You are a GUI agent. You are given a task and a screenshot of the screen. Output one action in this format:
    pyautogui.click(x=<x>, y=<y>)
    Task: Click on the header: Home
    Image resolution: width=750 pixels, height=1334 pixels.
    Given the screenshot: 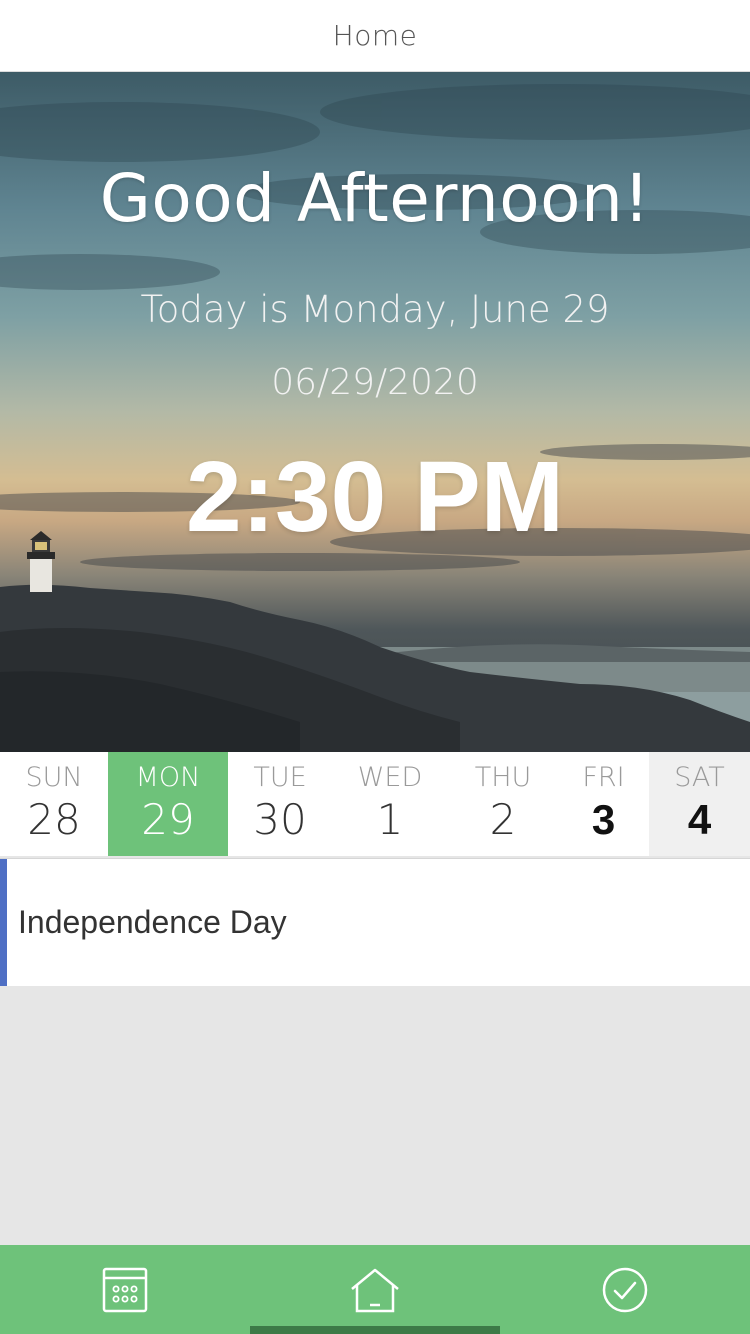 What is the action you would take?
    pyautogui.click(x=375, y=36)
    